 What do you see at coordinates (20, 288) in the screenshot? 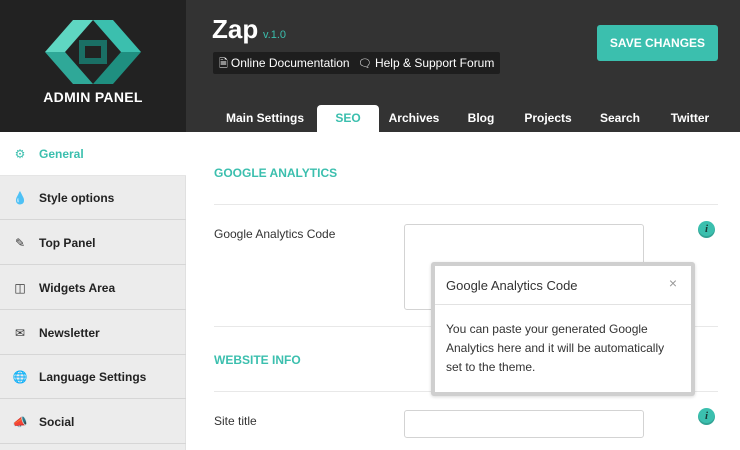
I see `columns-icon: ◫` at bounding box center [20, 288].